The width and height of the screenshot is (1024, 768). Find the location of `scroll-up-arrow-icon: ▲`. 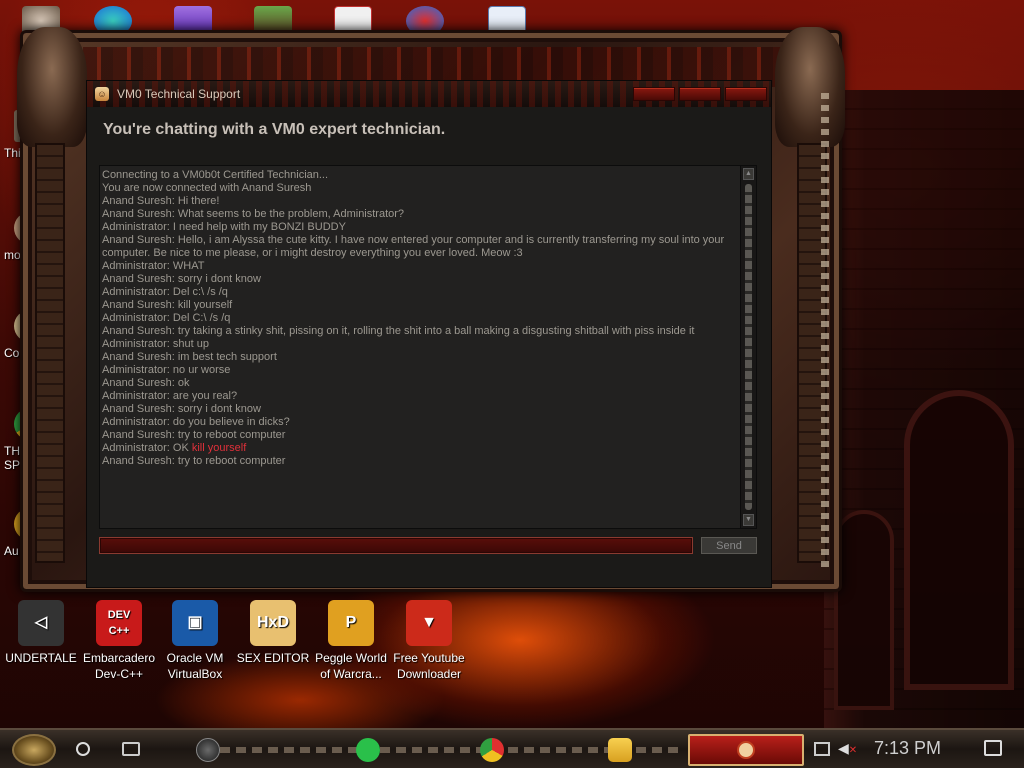

scroll-up-arrow-icon: ▲ is located at coordinates (748, 174).